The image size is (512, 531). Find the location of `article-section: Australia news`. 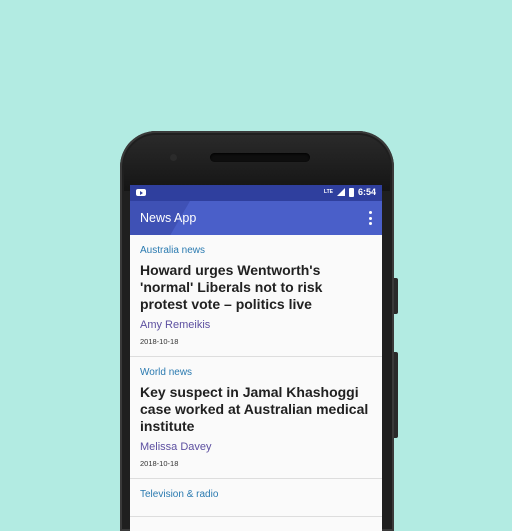

article-section: Australia news is located at coordinates (173, 250).